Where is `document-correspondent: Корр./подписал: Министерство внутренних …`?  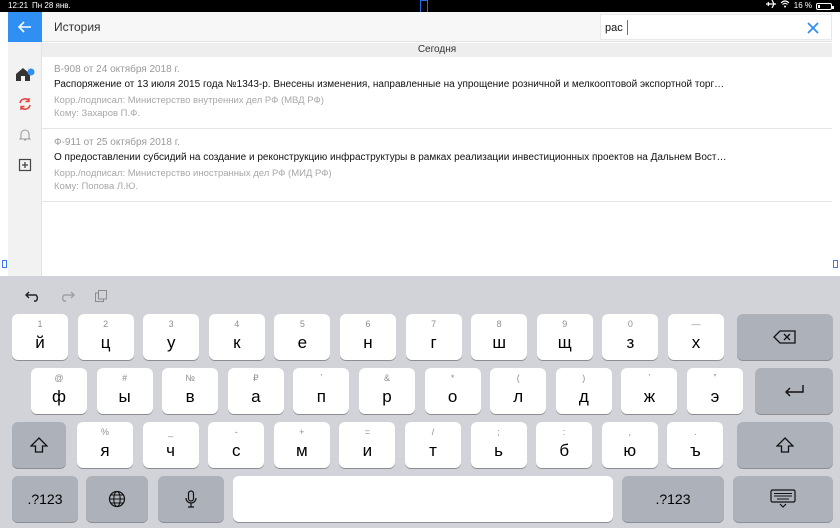
document-correspondent: Корр./подписал: Министерство внутренних … is located at coordinates (189, 100).